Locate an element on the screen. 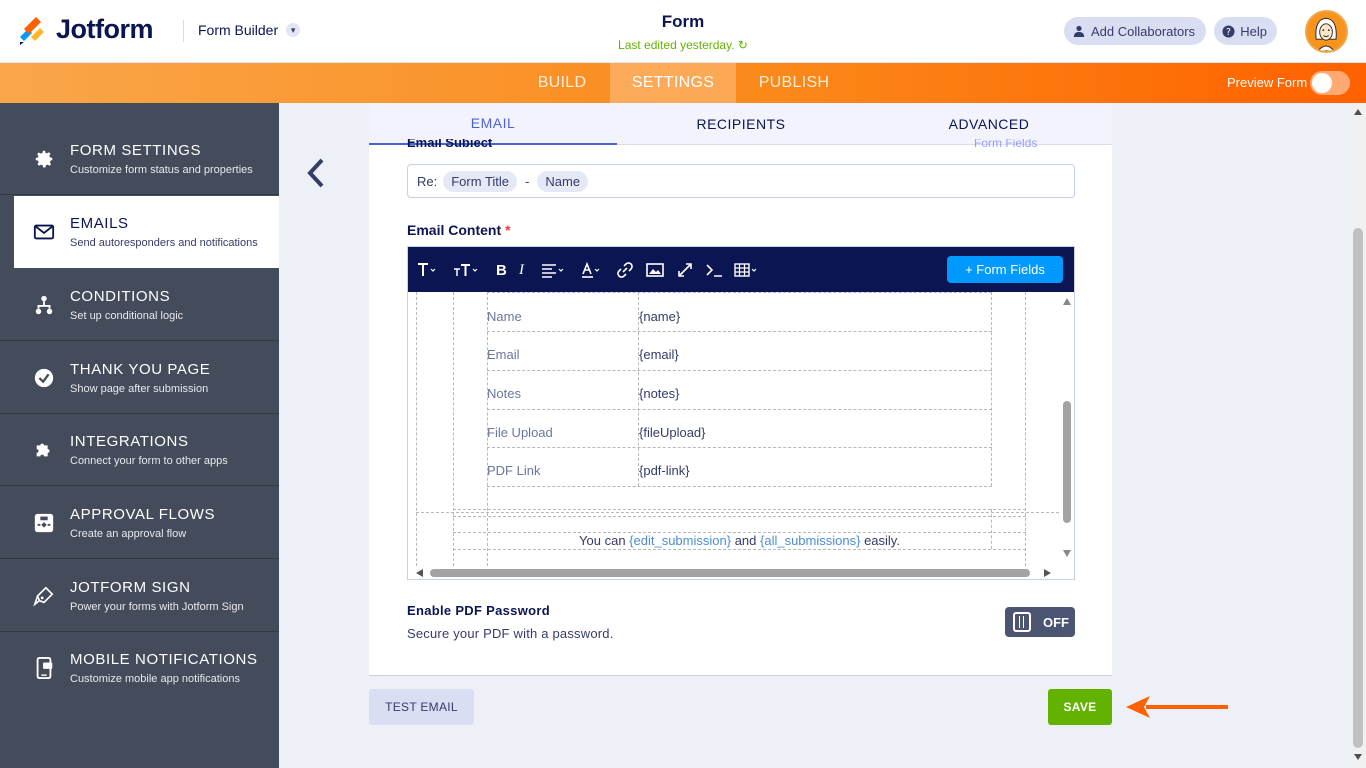 The height and width of the screenshot is (768, 1366). tab-recipients: RECIPIENTS is located at coordinates (741, 124).